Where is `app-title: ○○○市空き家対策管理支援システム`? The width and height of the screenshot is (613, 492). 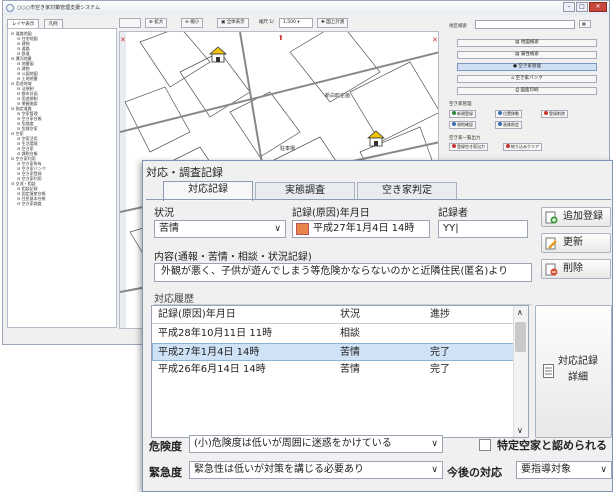
app-title: ○○○市空き家対策管理支援システム is located at coordinates (58, 8).